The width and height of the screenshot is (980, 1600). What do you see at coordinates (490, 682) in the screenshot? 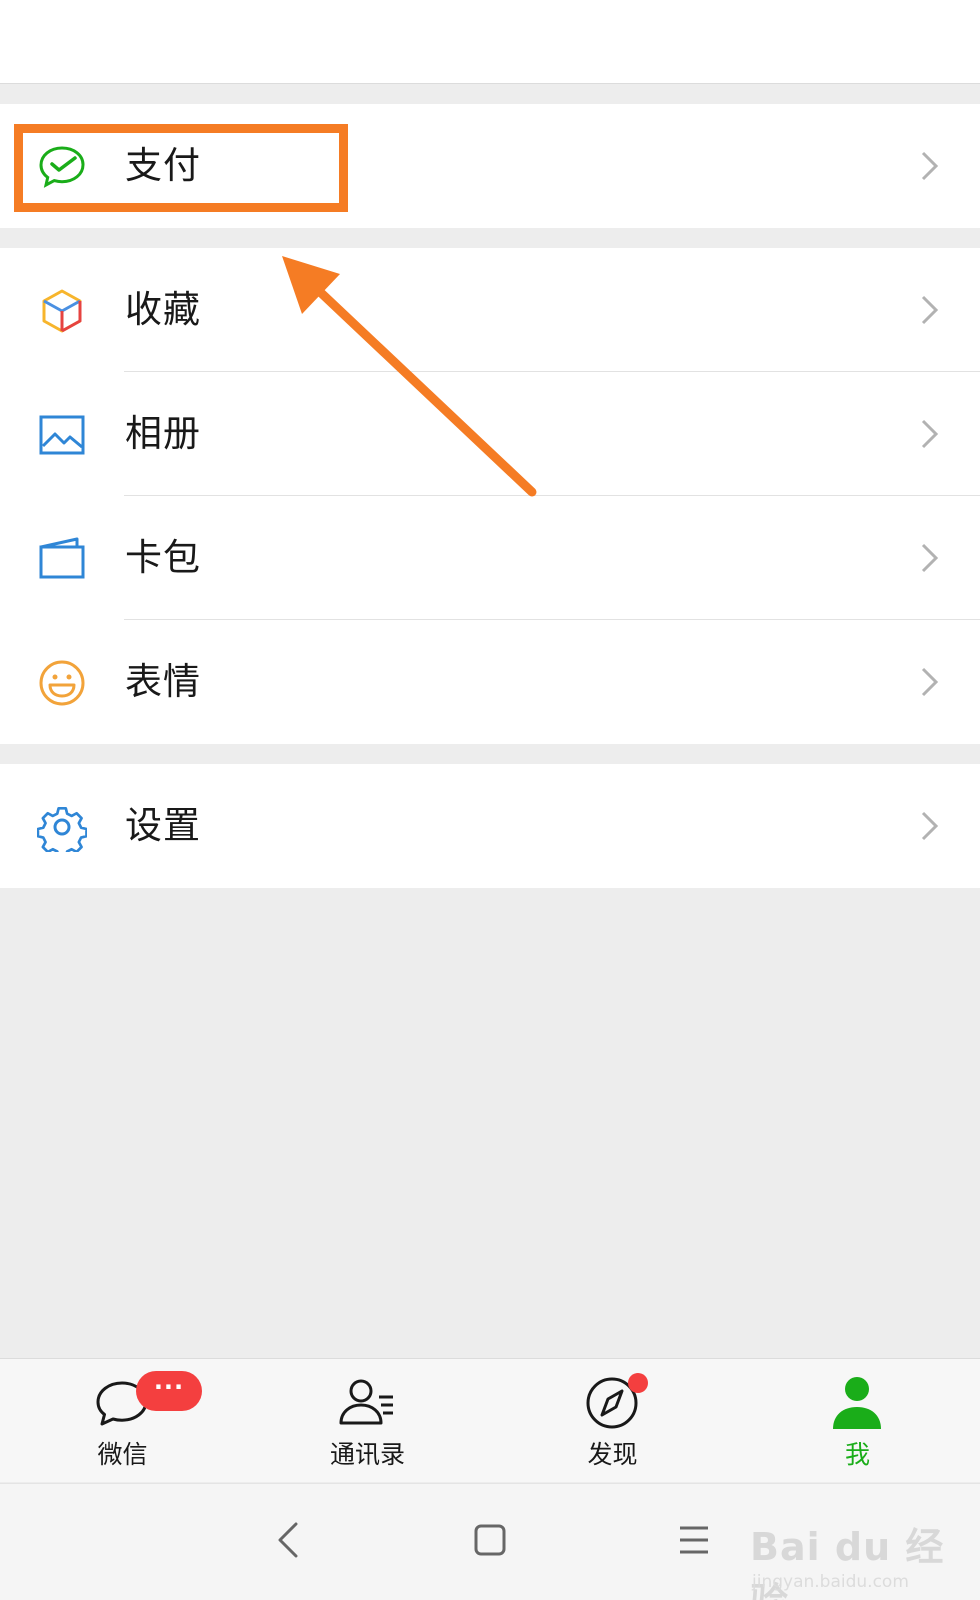
I see `menu-item-stickers: 表情` at bounding box center [490, 682].